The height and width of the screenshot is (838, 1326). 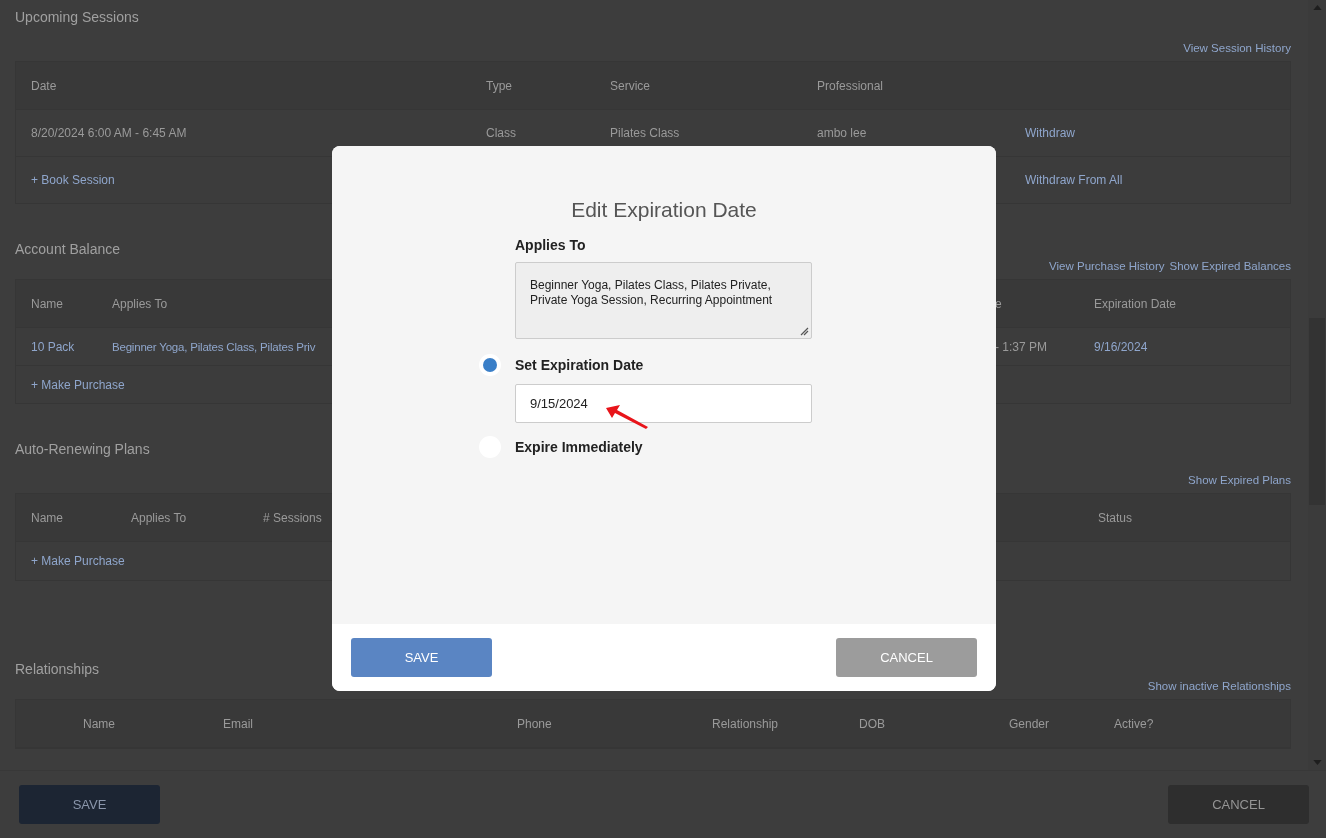 I want to click on column-header: Professional, so click(x=850, y=85).